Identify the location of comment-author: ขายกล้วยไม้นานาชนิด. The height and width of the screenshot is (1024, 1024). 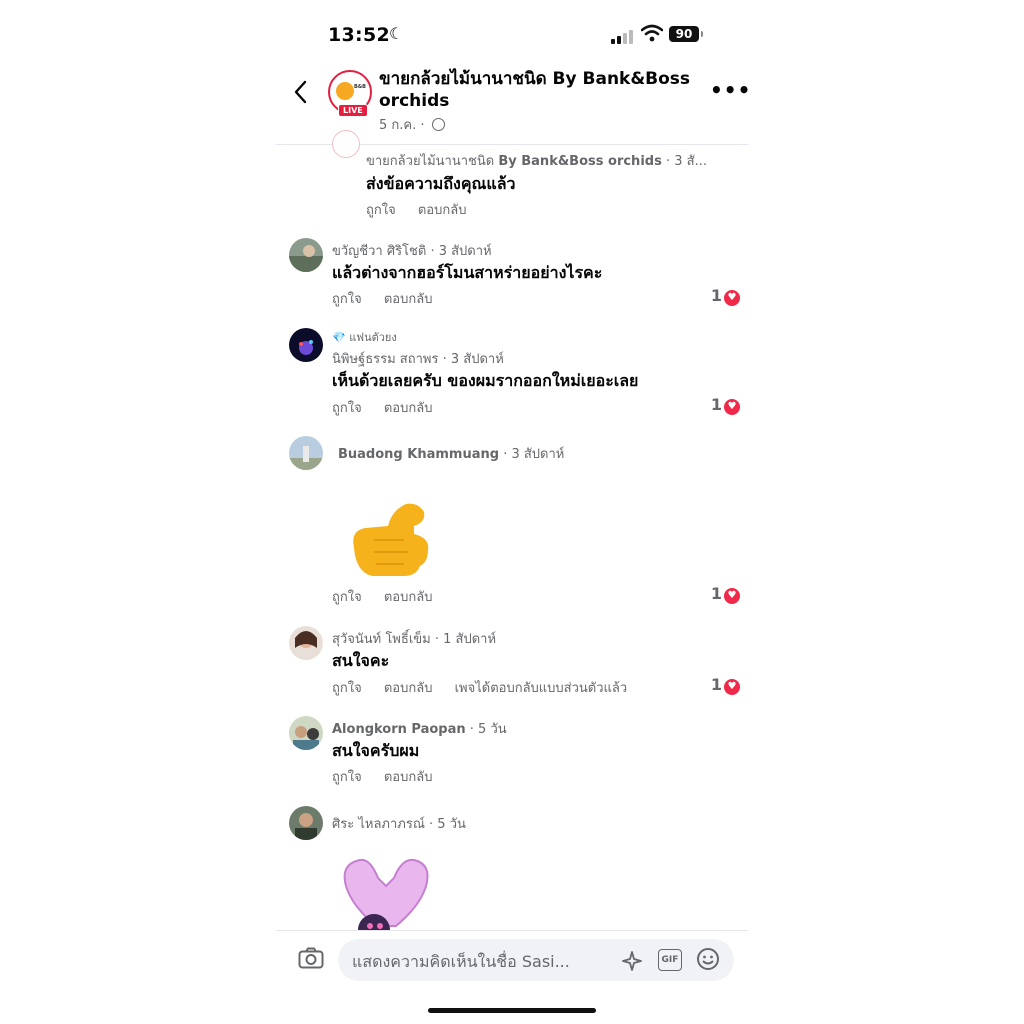
(430, 161).